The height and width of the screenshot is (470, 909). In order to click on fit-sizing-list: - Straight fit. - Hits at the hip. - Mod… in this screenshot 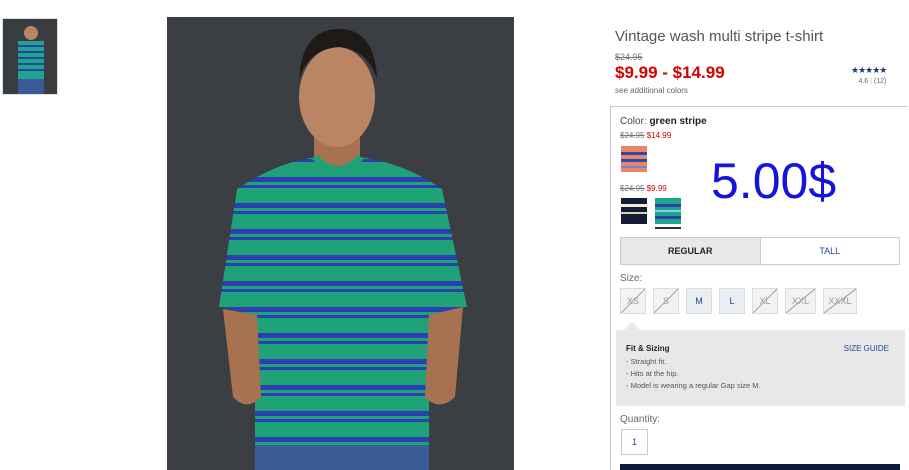, I will do `click(693, 374)`.